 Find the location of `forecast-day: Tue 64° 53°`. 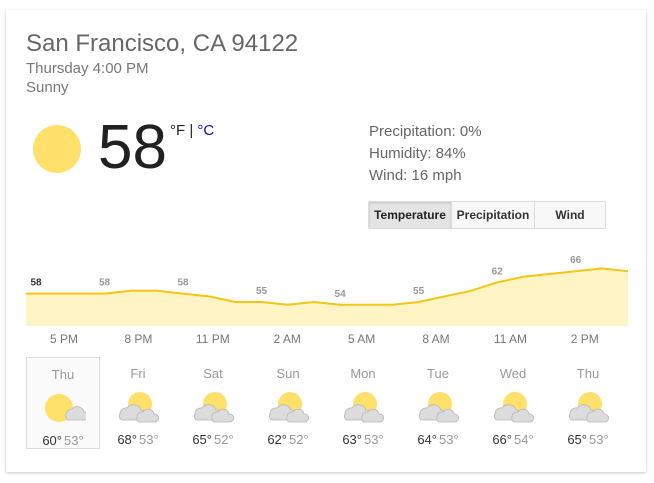

forecast-day: Tue 64° 53° is located at coordinates (438, 403).